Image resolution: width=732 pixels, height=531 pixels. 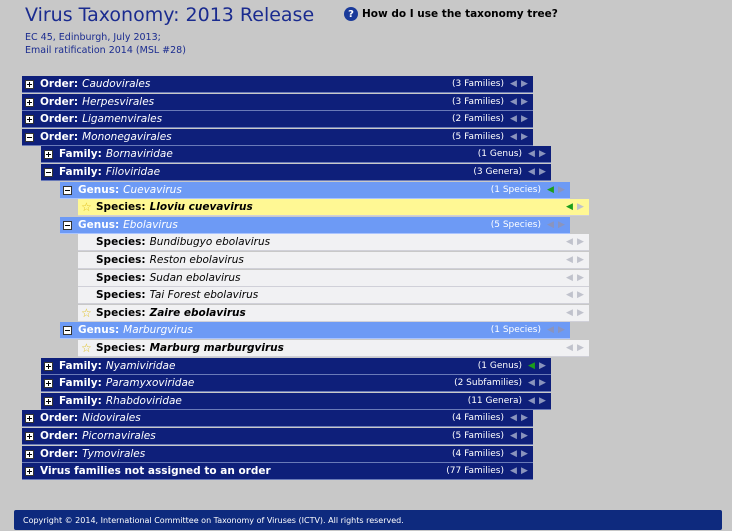 I want to click on species-row: ☆ Species: Lloviu cuevavirus ◀ ▶, so click(x=333, y=207).